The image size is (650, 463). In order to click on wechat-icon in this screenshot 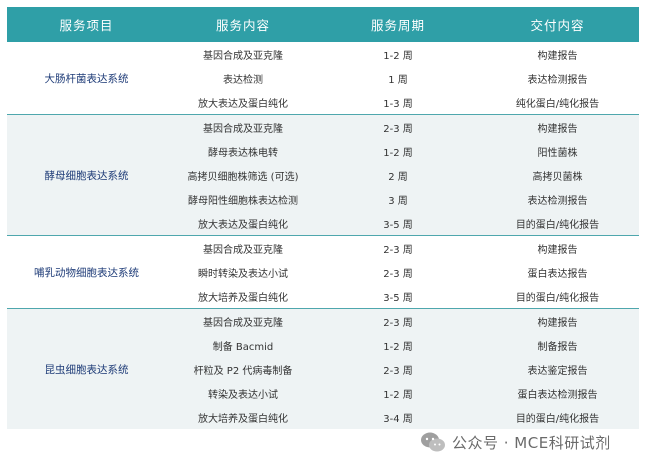, I will do `click(433, 442)`.